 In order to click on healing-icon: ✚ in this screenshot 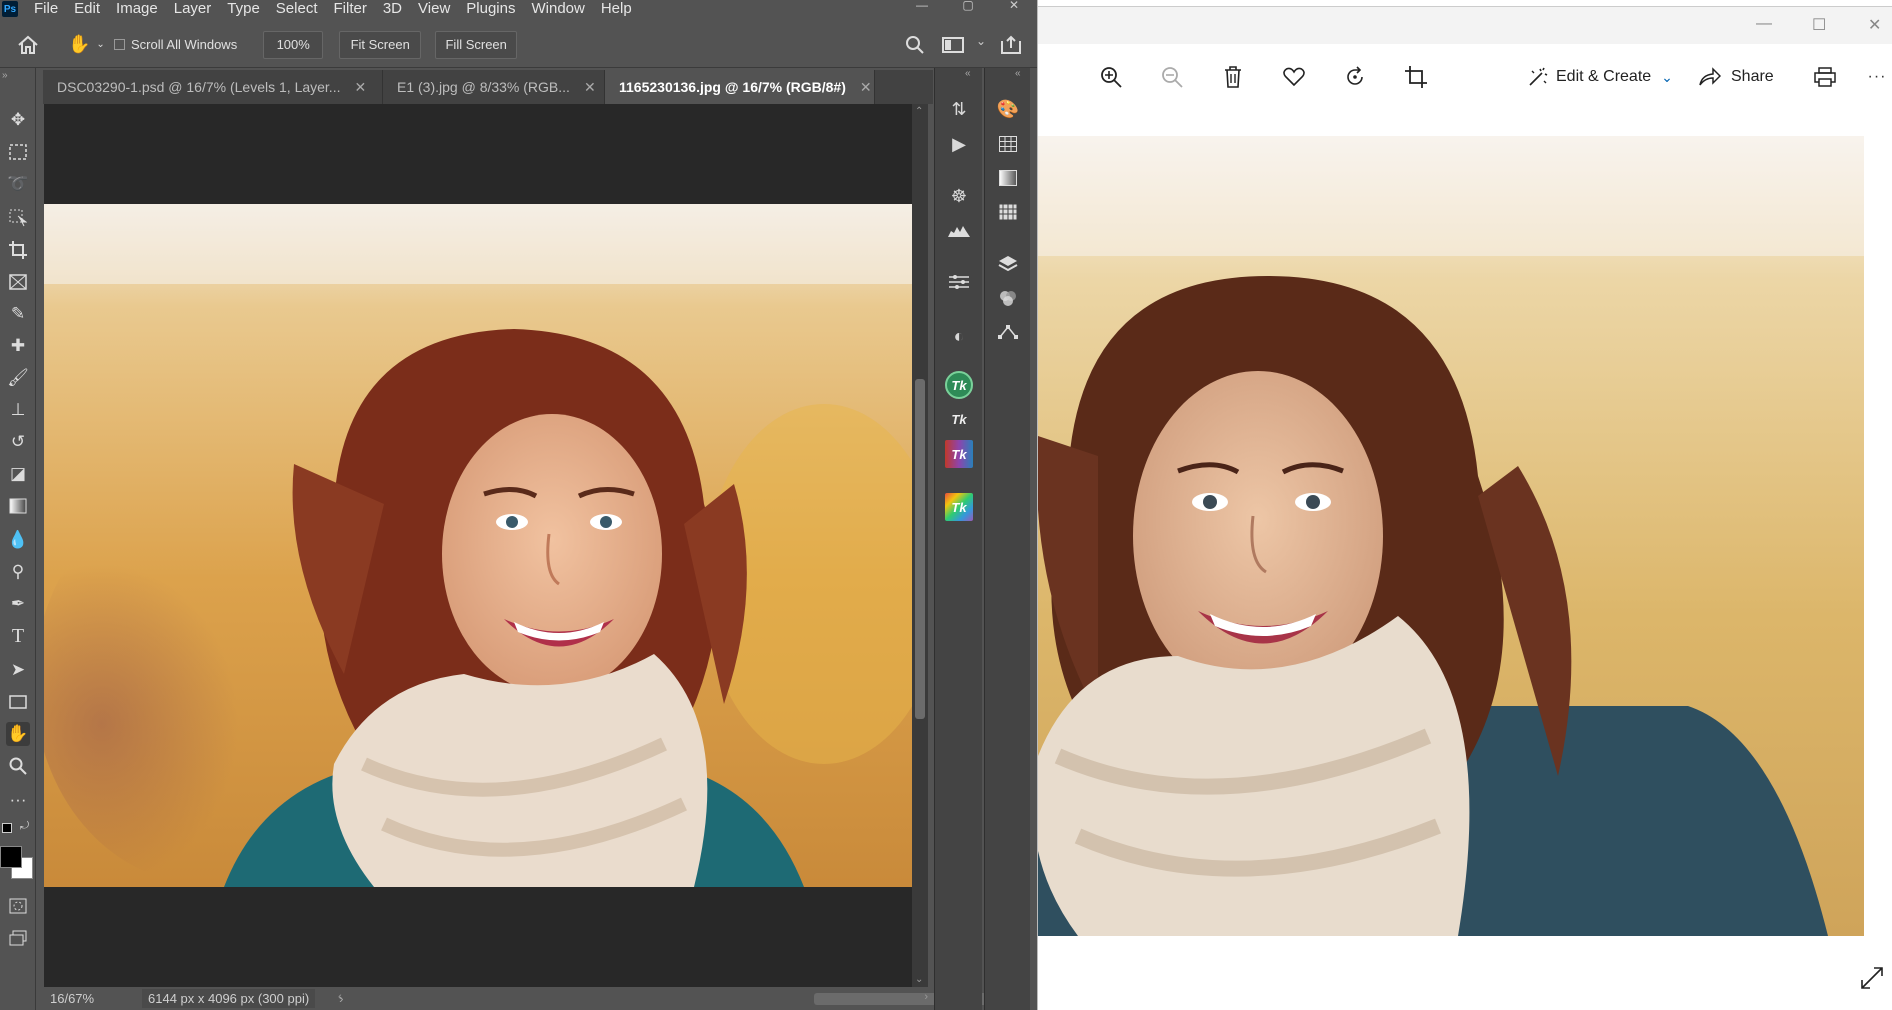, I will do `click(18, 346)`.